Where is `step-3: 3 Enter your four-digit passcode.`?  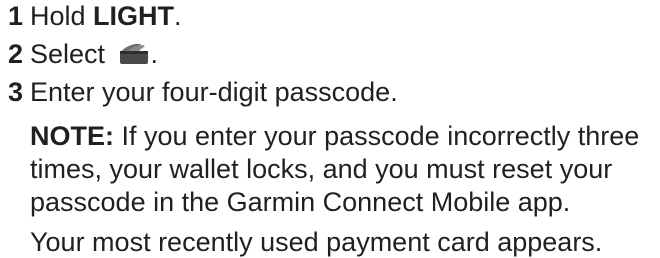
step-3: 3 Enter your four-digit passcode. is located at coordinates (203, 92).